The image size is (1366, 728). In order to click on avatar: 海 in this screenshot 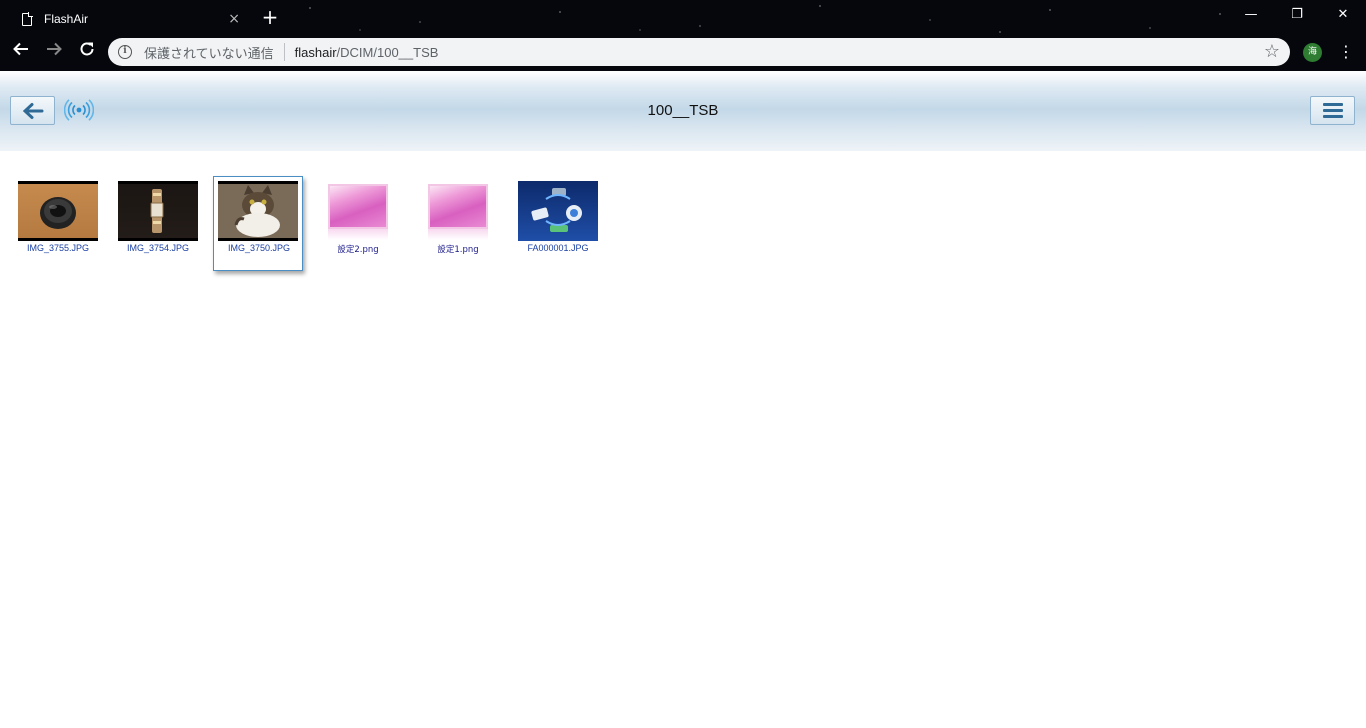, I will do `click(1312, 52)`.